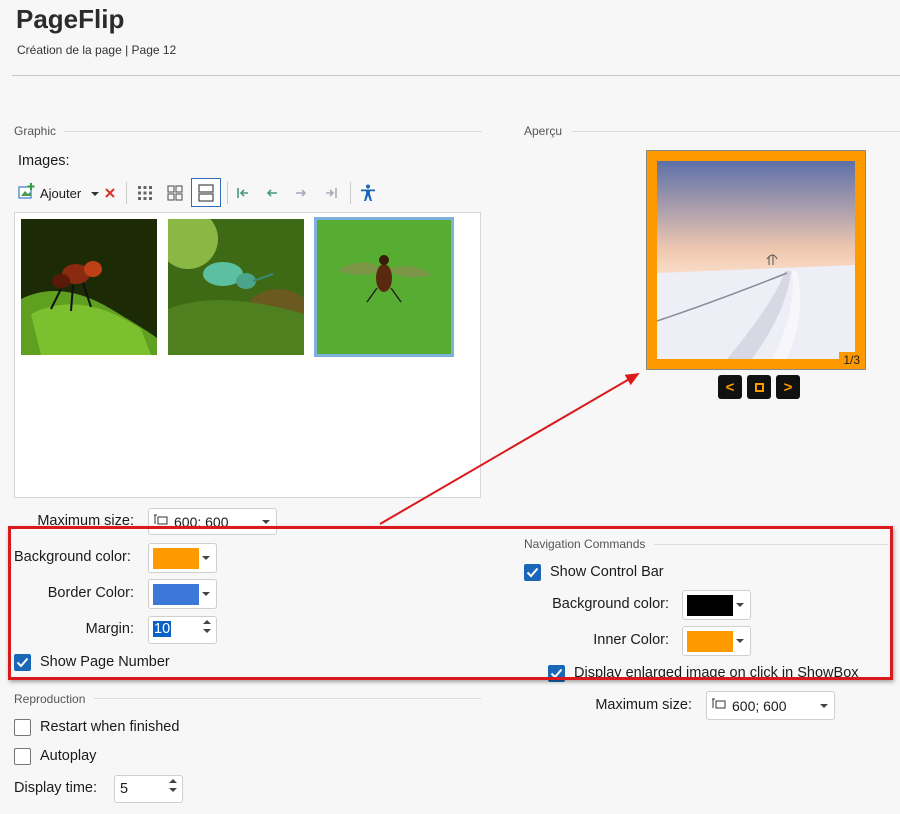 The height and width of the screenshot is (814, 900). I want to click on images-label: Images:, so click(44, 161).